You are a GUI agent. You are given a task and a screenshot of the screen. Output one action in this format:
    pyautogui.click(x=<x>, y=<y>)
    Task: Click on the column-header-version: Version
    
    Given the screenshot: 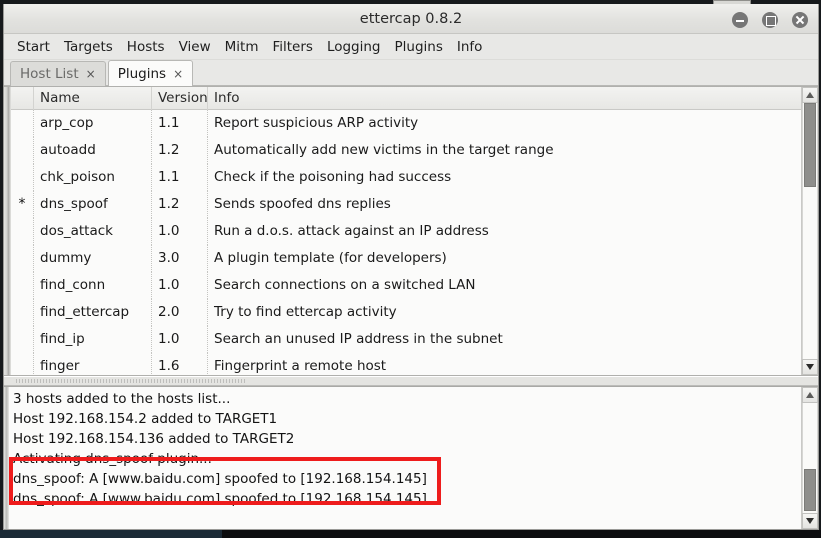 What is the action you would take?
    pyautogui.click(x=179, y=98)
    